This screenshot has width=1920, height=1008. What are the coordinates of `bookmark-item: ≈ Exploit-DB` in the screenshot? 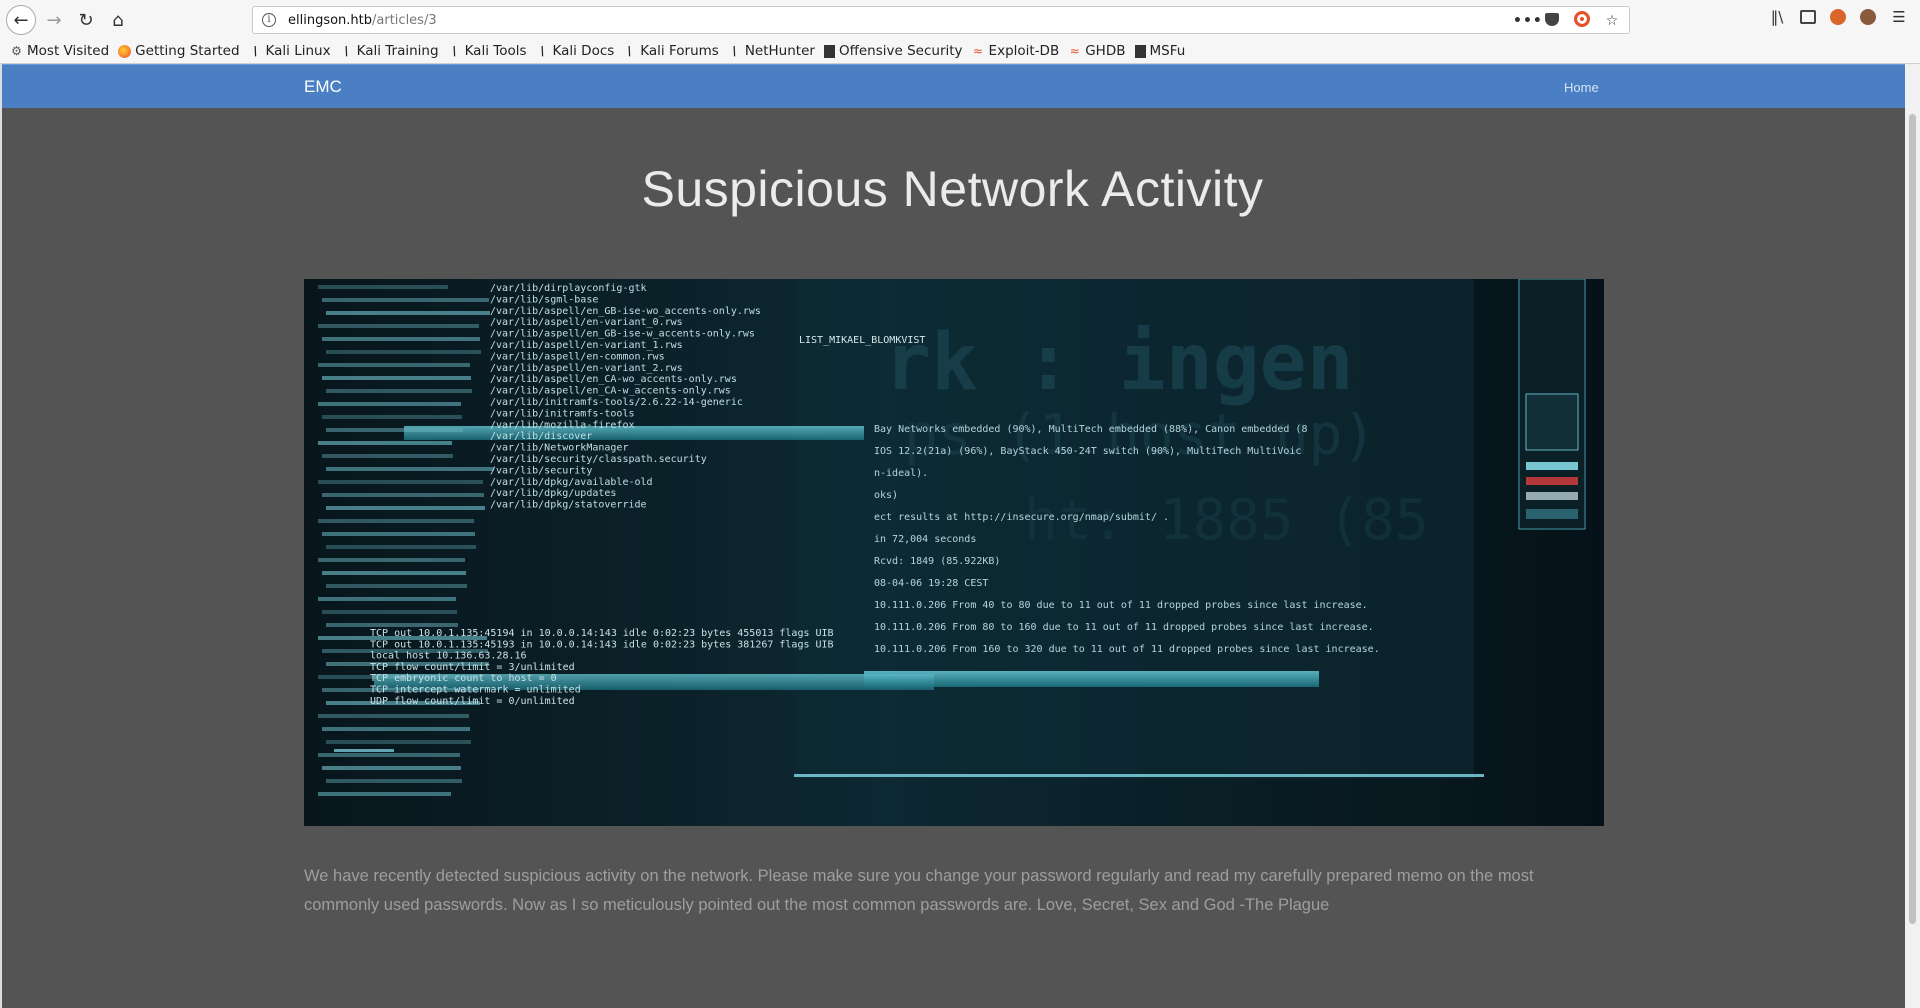 It's located at (1016, 51).